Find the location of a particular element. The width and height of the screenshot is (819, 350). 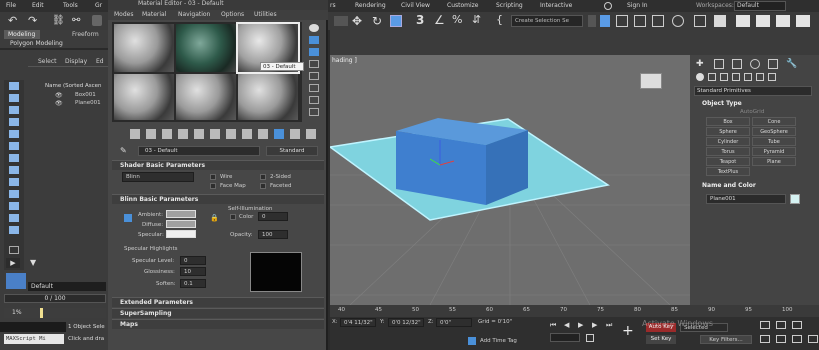

extended-rollout-header: Extended Parameters is located at coordinates (218, 302).